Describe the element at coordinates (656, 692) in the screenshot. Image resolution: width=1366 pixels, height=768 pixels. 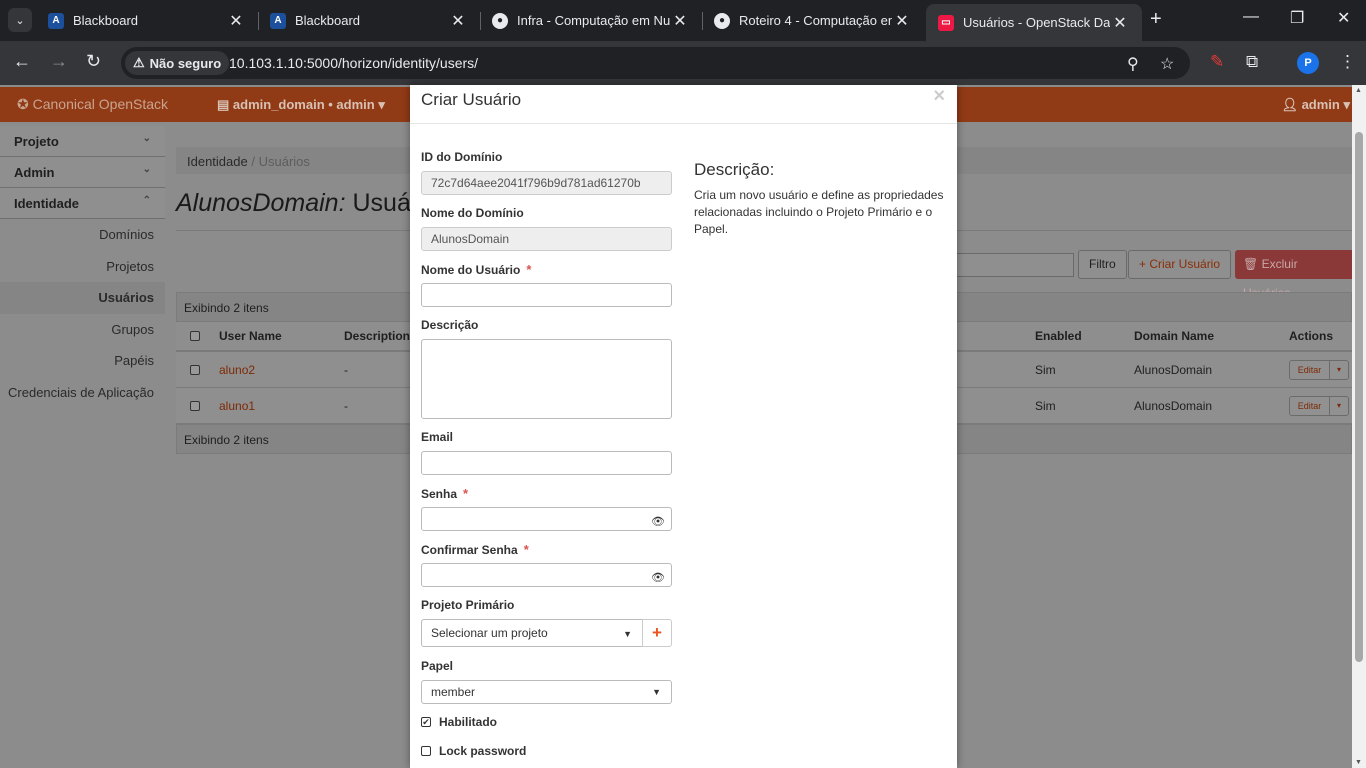
I see `caret-down-icon: ▼` at that location.